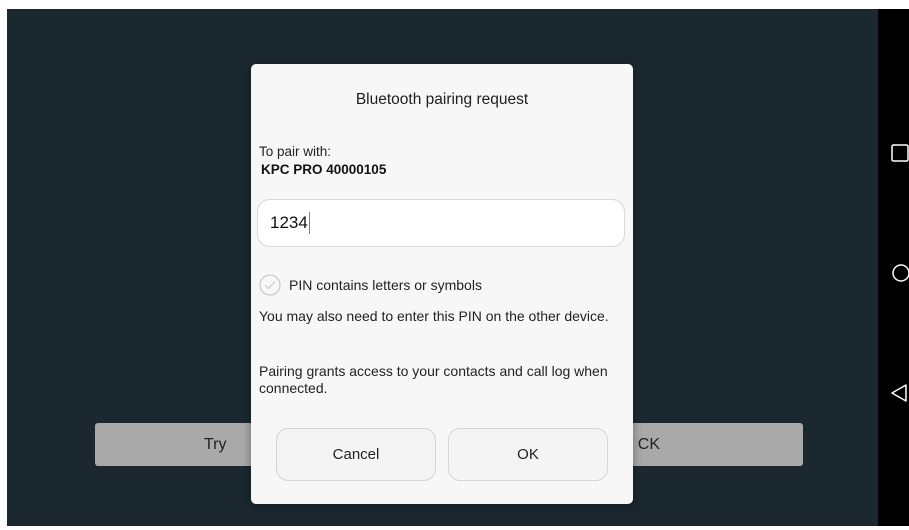  I want to click on navigation-bar, so click(893, 267).